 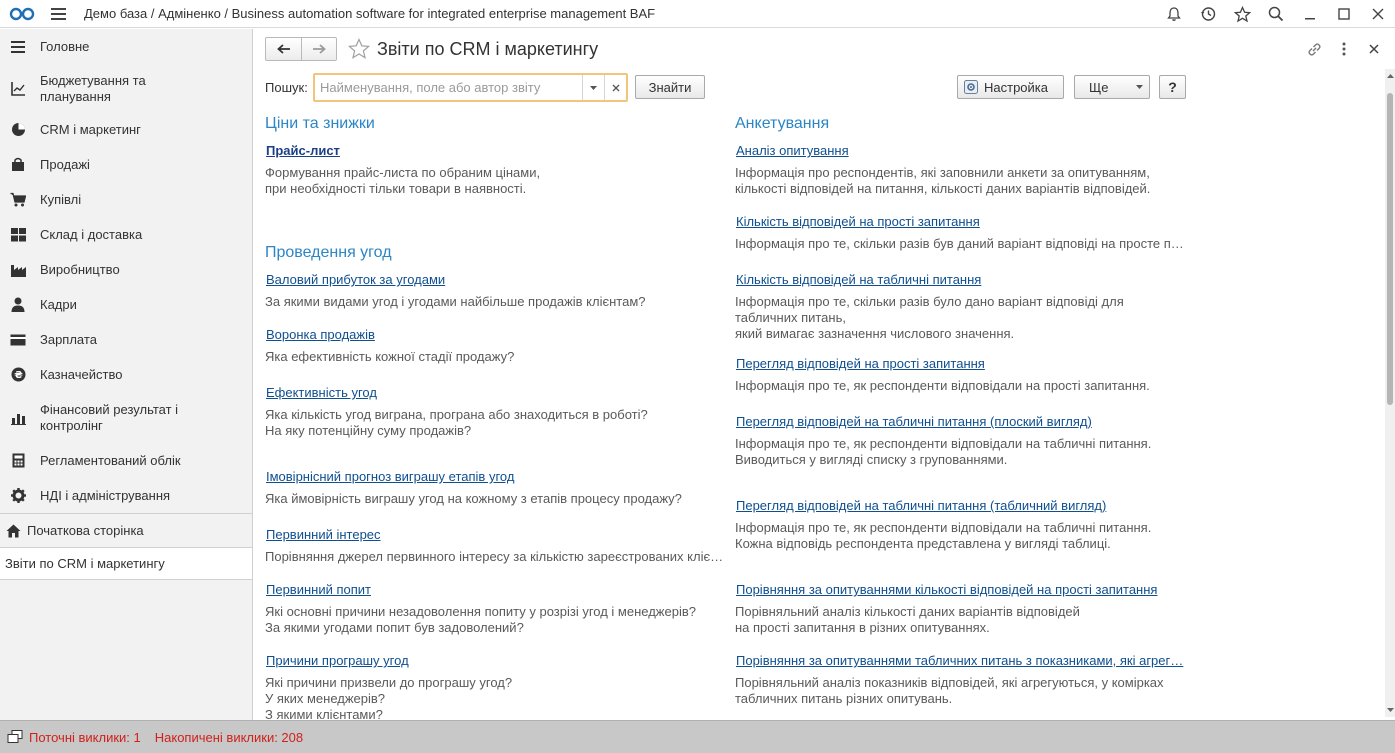 I want to click on close-form-icon, so click(x=1374, y=49).